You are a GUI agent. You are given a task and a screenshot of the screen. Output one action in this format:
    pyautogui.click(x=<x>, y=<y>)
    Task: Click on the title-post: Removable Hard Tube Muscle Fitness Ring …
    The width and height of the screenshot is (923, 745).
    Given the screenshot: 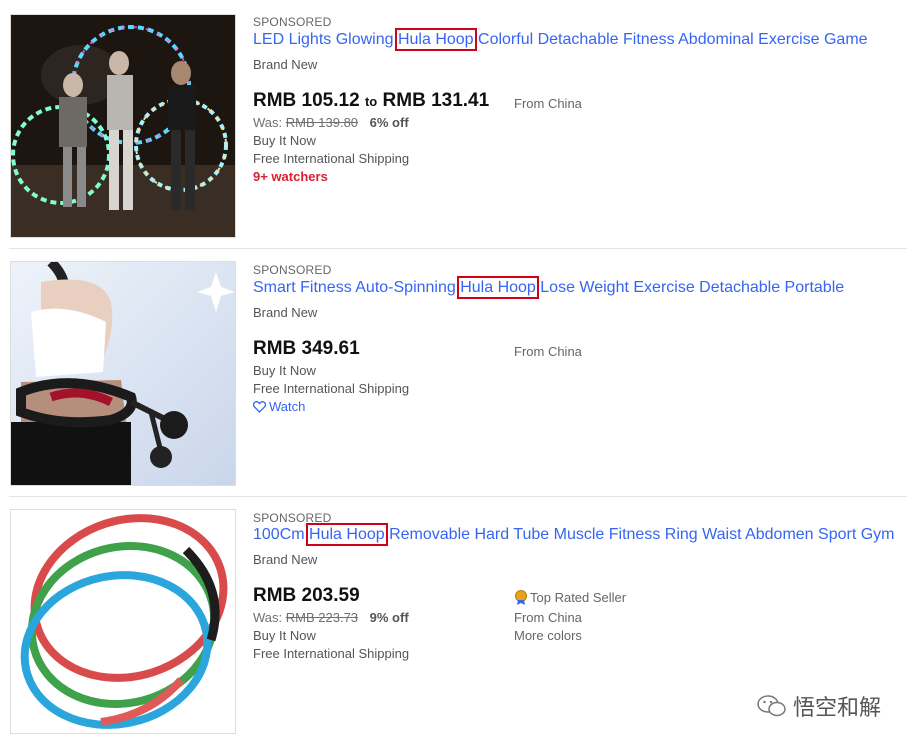 What is the action you would take?
    pyautogui.click(x=639, y=534)
    